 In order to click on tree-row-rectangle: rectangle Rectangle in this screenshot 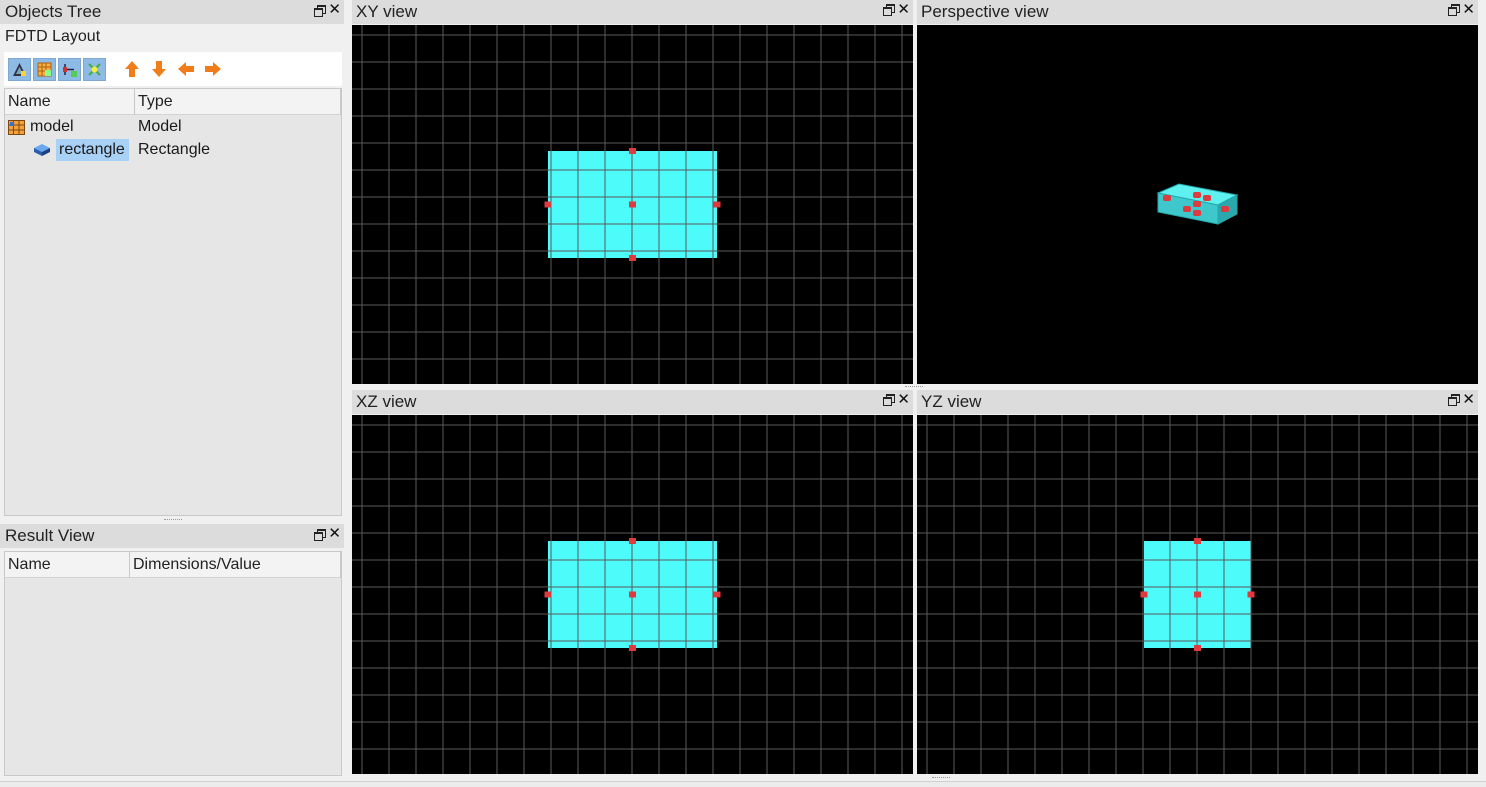, I will do `click(173, 150)`.